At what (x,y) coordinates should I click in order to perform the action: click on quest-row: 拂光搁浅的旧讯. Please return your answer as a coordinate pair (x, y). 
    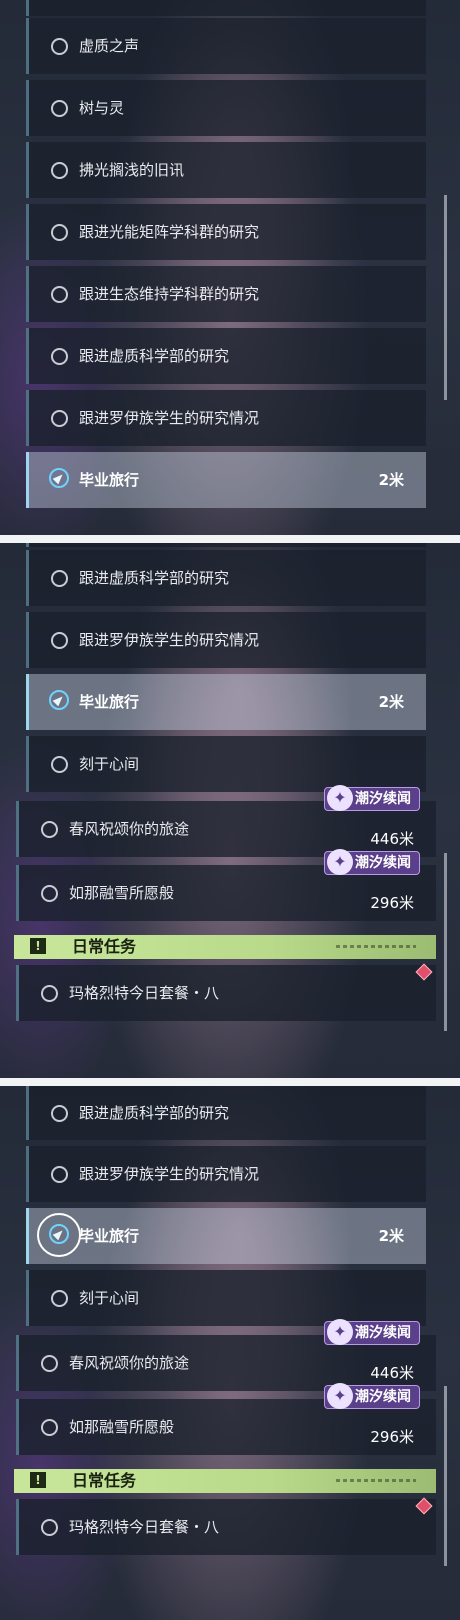
    Looking at the image, I should click on (226, 170).